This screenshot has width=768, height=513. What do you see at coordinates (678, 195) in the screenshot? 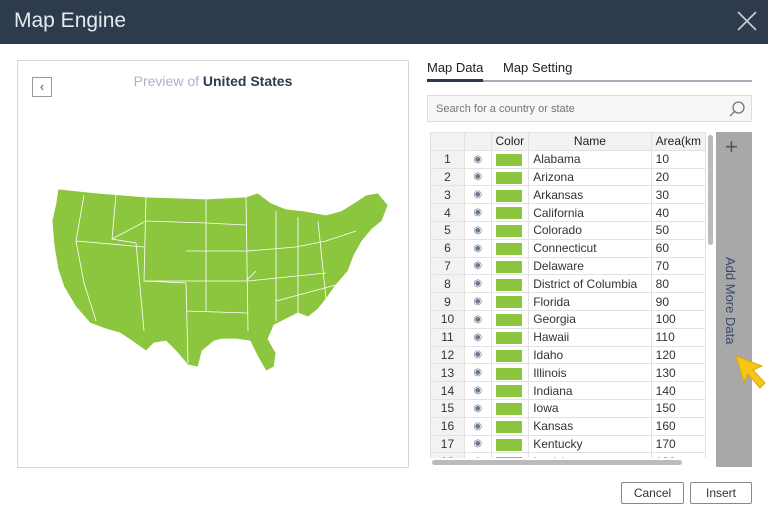
I see `row-area: 30` at bounding box center [678, 195].